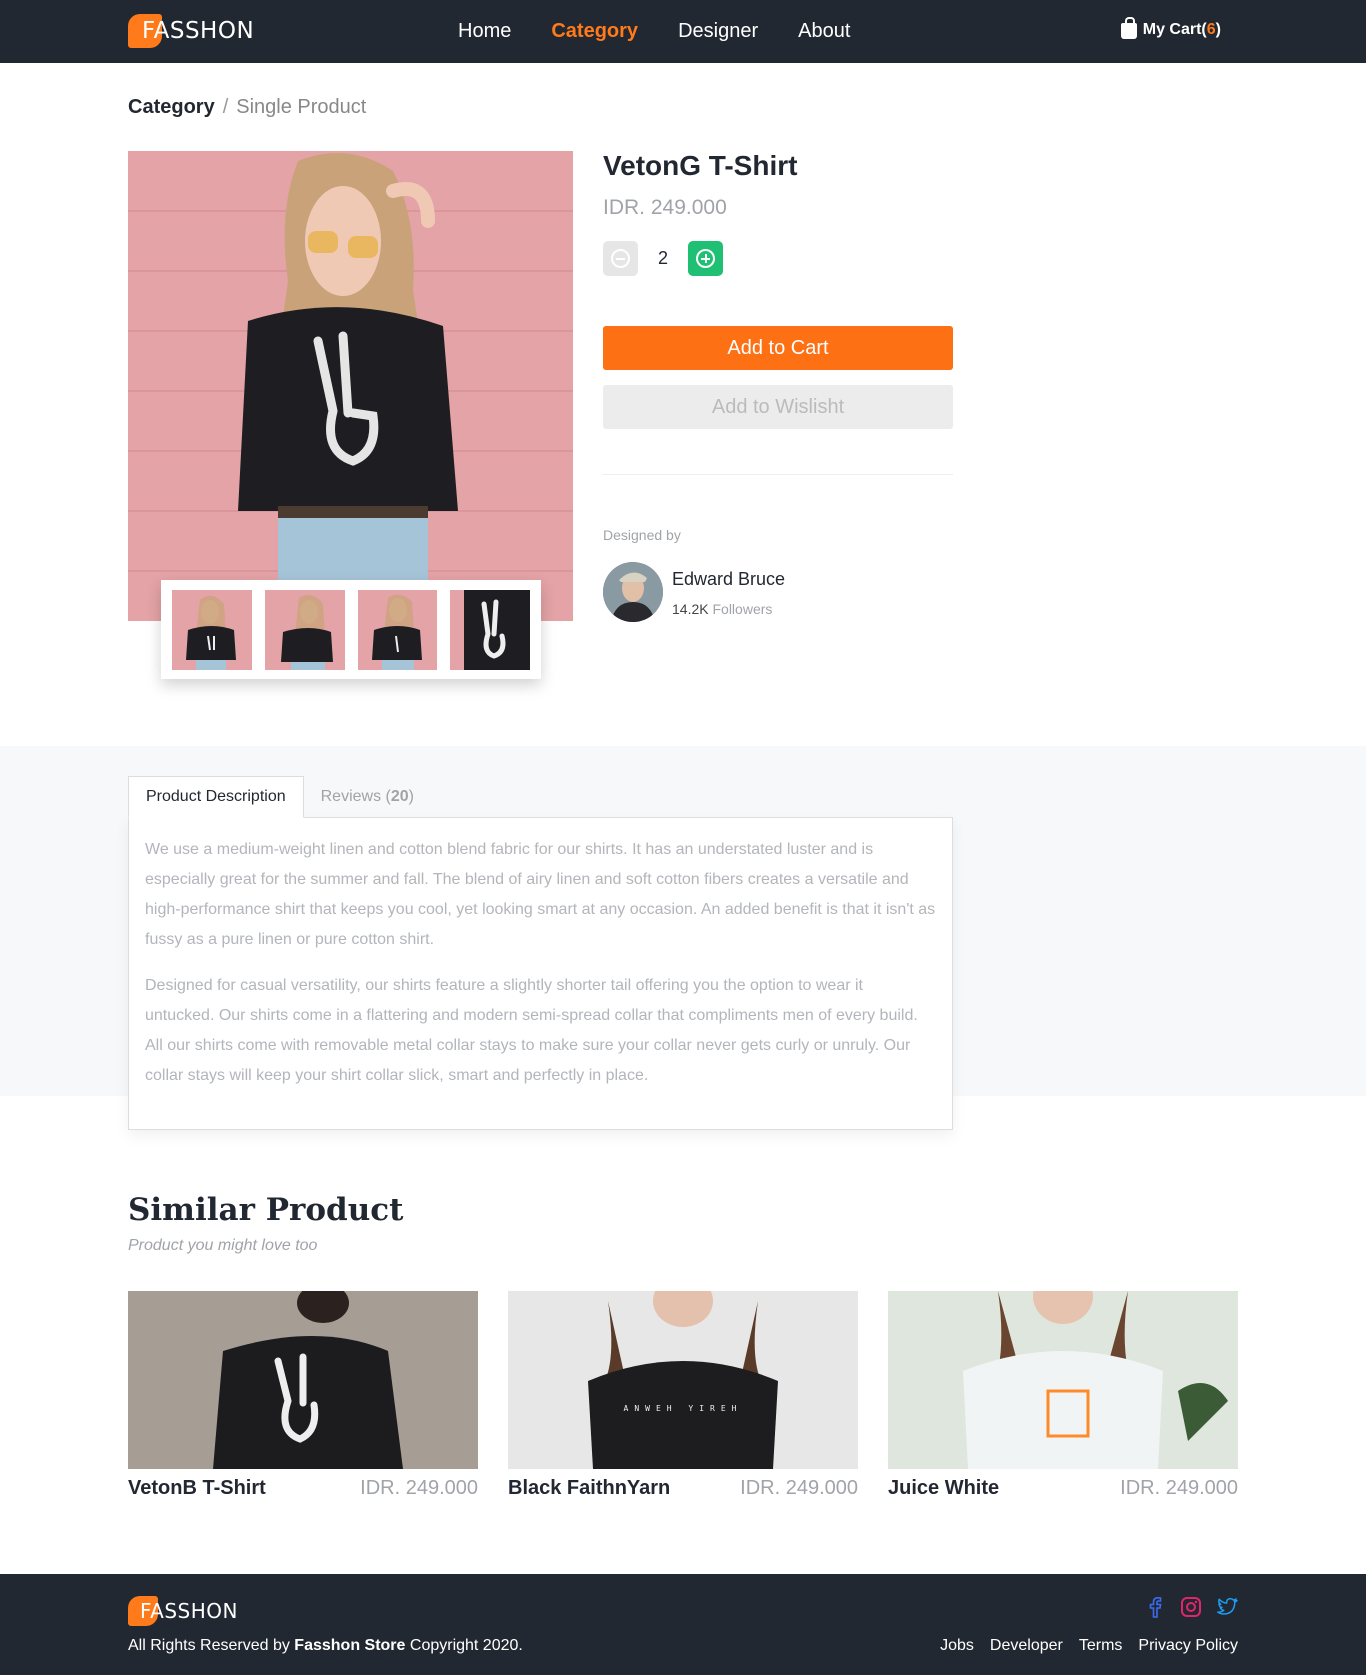 The height and width of the screenshot is (1675, 1366). I want to click on facebook-icon, so click(1155, 1607).